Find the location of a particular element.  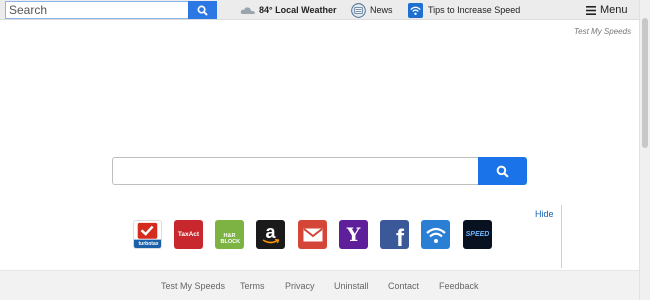

tips-link: Tips to Increase Speed is located at coordinates (464, 10).